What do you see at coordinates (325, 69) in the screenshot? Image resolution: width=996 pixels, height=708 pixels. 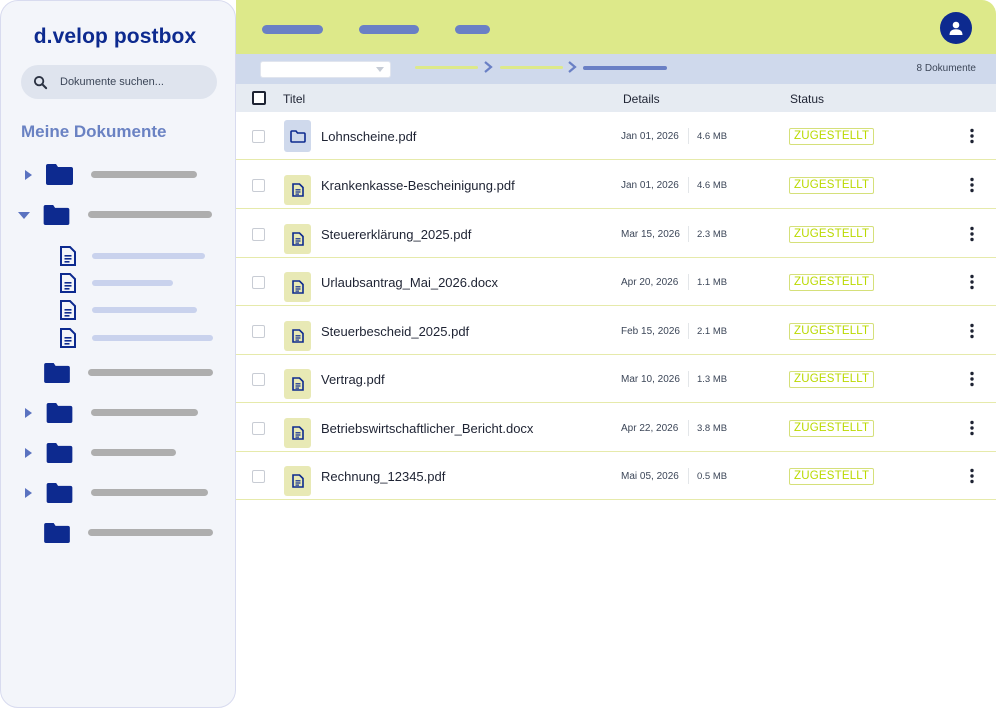 I see `filter-dropdown` at bounding box center [325, 69].